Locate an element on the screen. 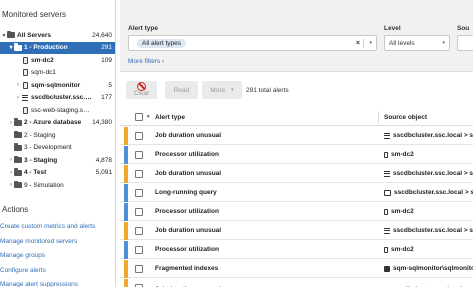 The width and height of the screenshot is (473, 287). tree-item-count: 291 is located at coordinates (106, 47).